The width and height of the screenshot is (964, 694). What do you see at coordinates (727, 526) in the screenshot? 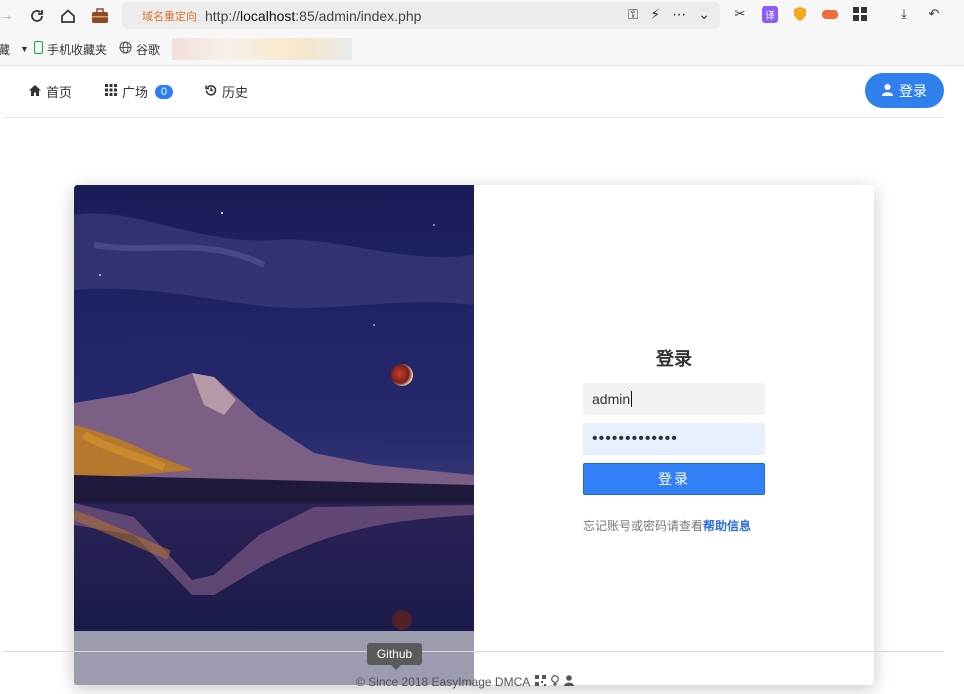
I see `help-link: 帮助信息` at bounding box center [727, 526].